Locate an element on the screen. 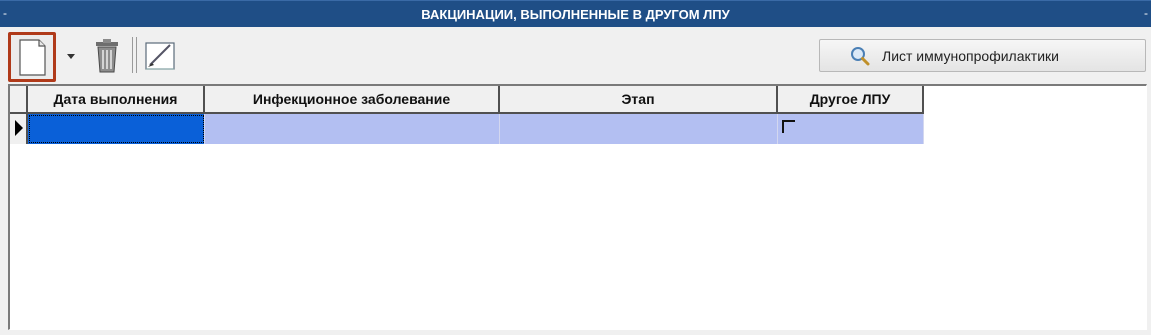  other-lpu-checkbox is located at coordinates (788, 126).